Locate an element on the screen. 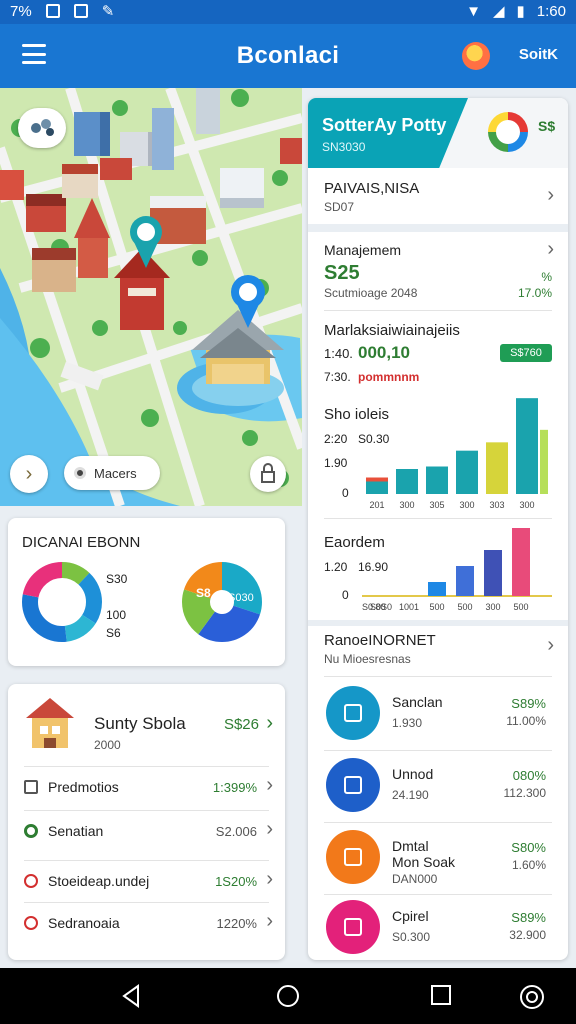 Image resolution: width=576 pixels, height=1024 pixels. feature-sub: 2000 is located at coordinates (107, 745).